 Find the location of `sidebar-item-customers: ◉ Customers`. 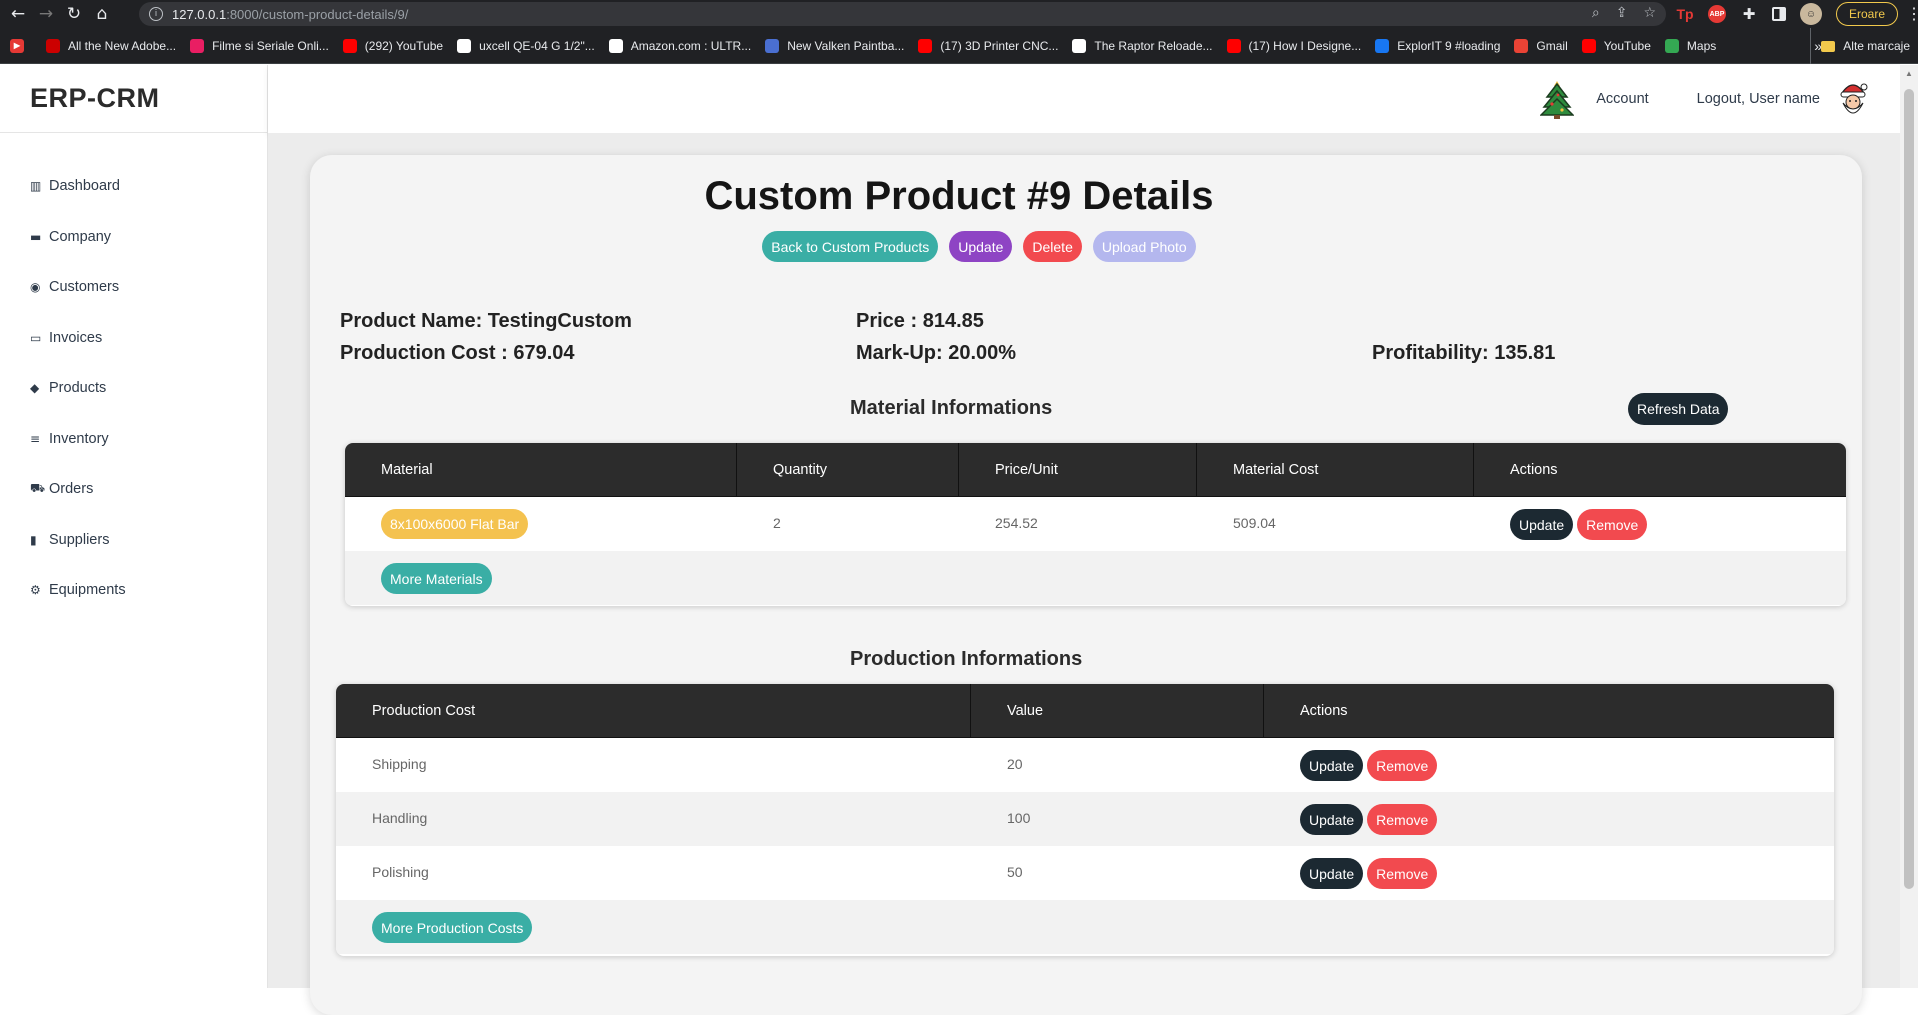

sidebar-item-customers: ◉ Customers is located at coordinates (133, 287).